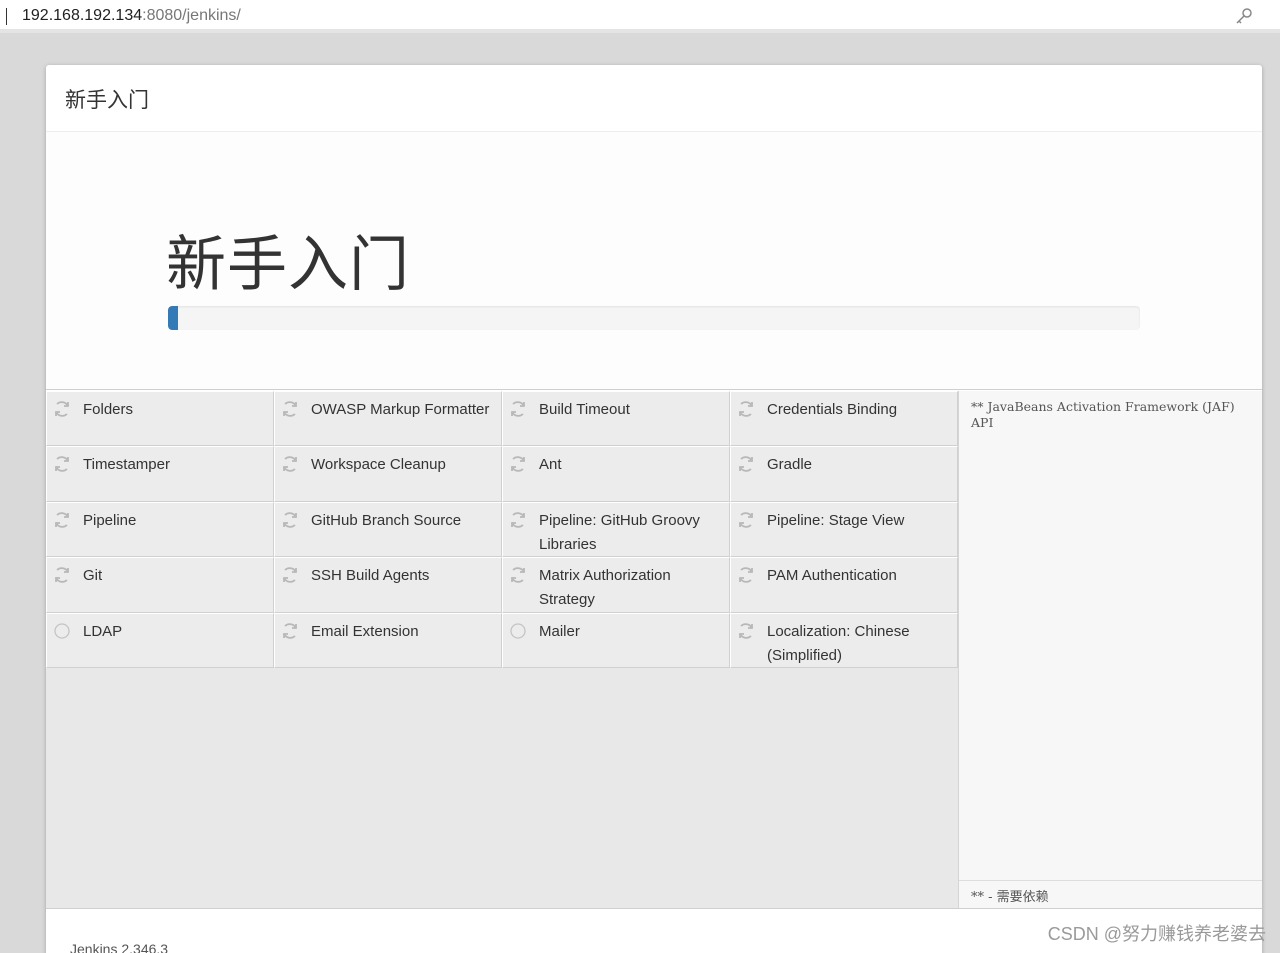 The height and width of the screenshot is (953, 1280). I want to click on plugin-item: Pipeline: GitHub Groovy Libraries, so click(616, 529).